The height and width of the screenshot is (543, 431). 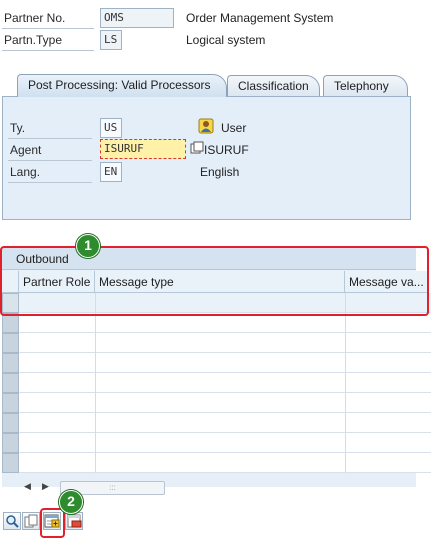 I want to click on type-field: US, so click(x=111, y=128).